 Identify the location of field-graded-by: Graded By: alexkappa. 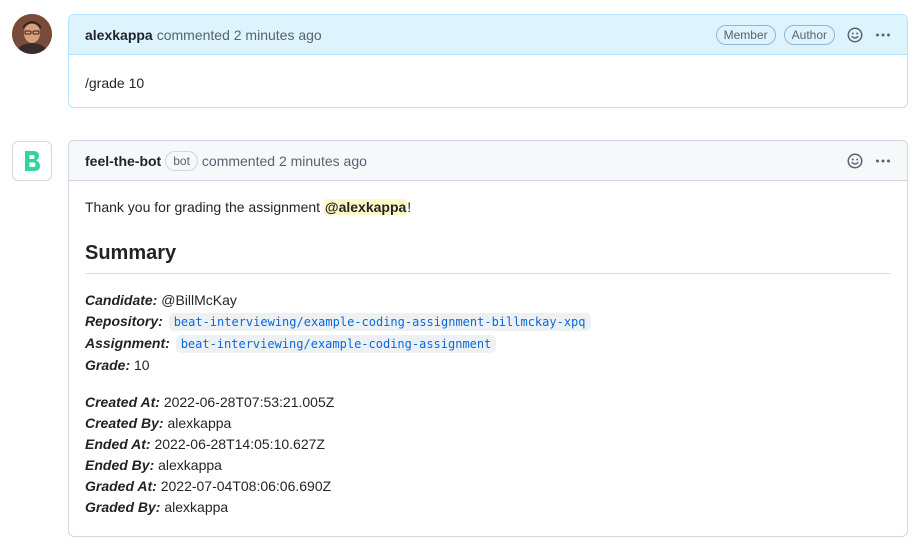
(488, 507).